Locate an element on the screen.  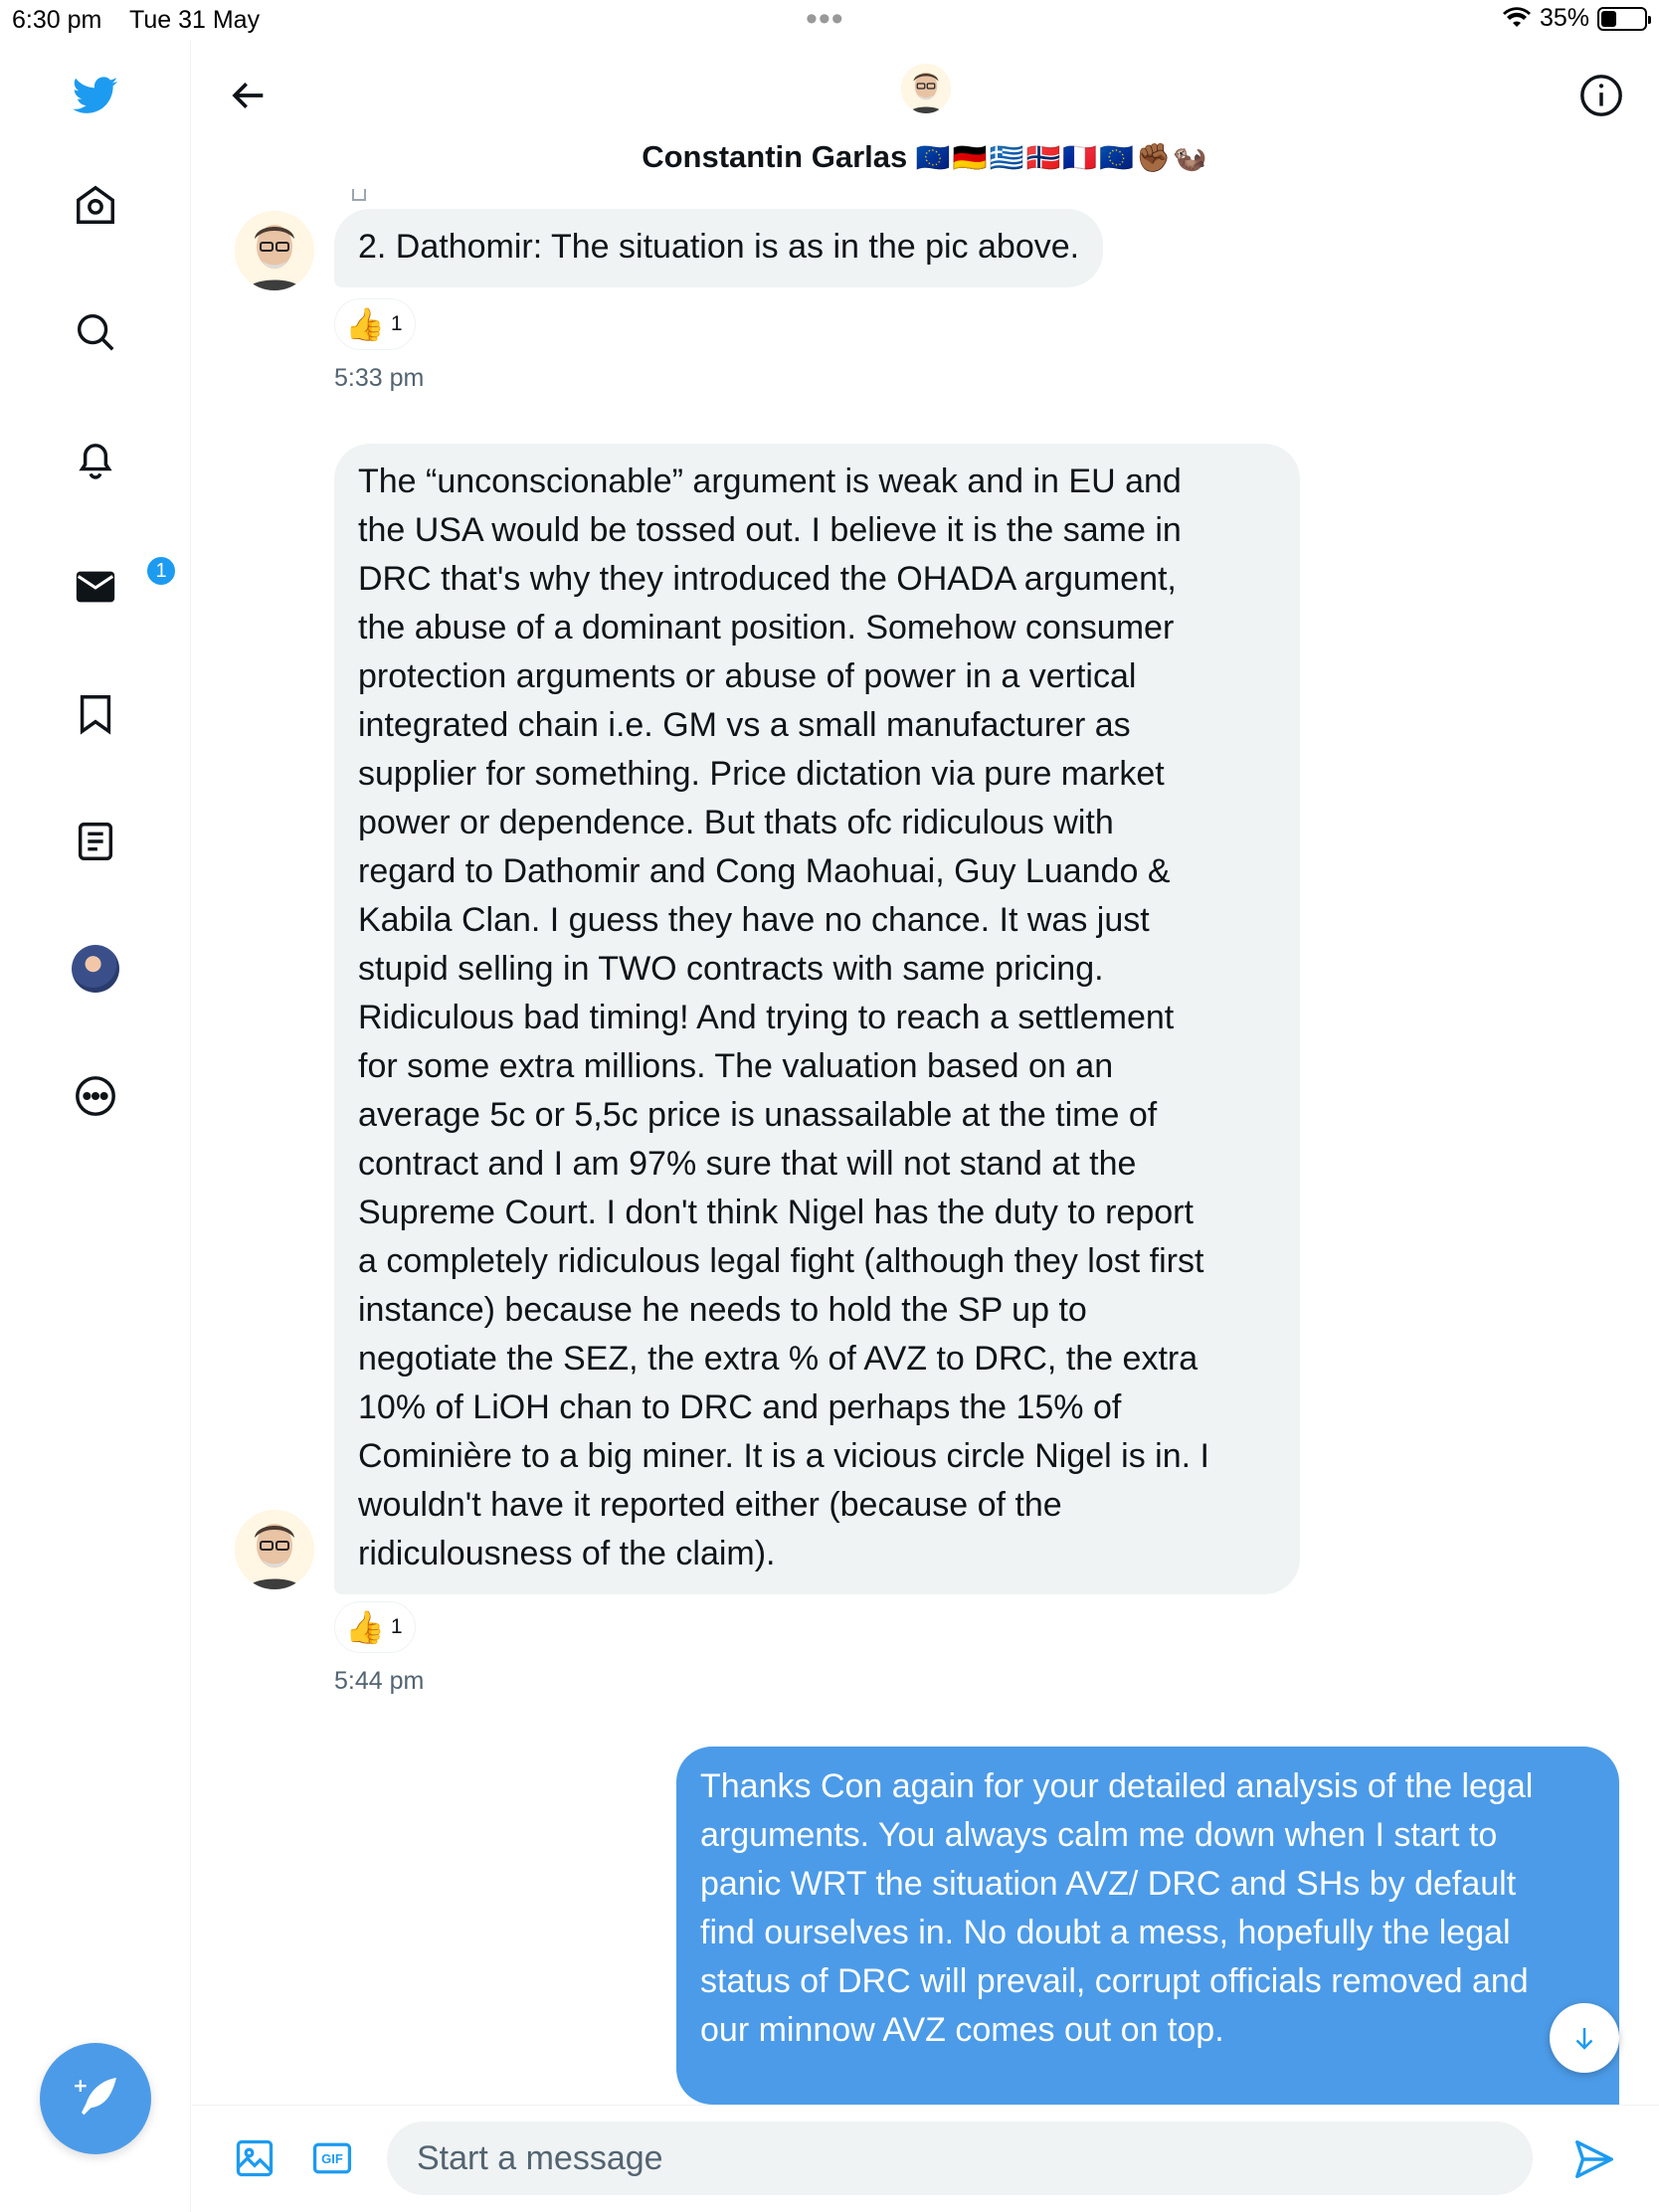
contact-avatar is located at coordinates (926, 88).